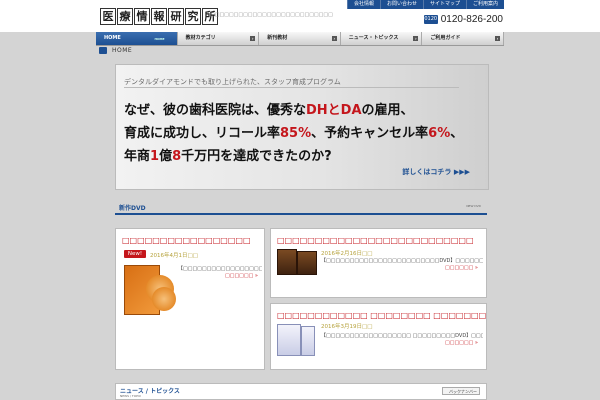 The height and width of the screenshot is (400, 600). I want to click on new-badge: New!, so click(135, 254).